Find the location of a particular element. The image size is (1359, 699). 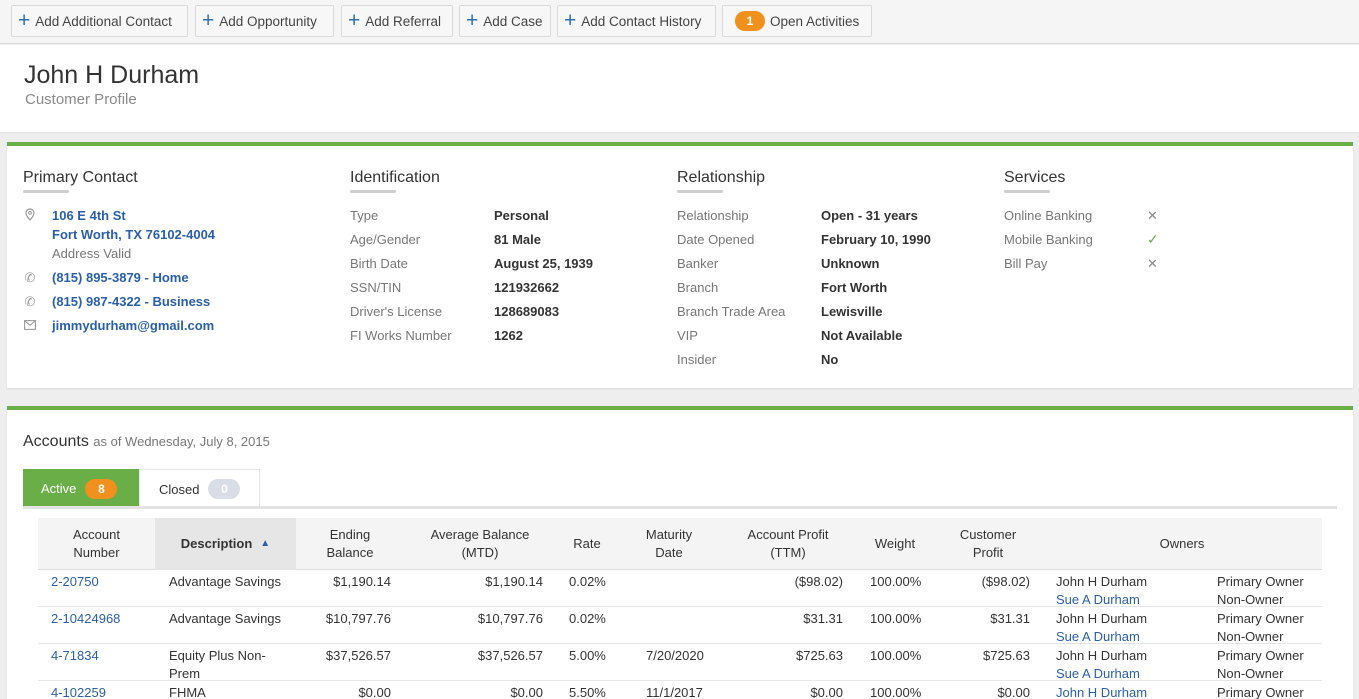

drivers-license-label: Driver's License is located at coordinates (396, 311).